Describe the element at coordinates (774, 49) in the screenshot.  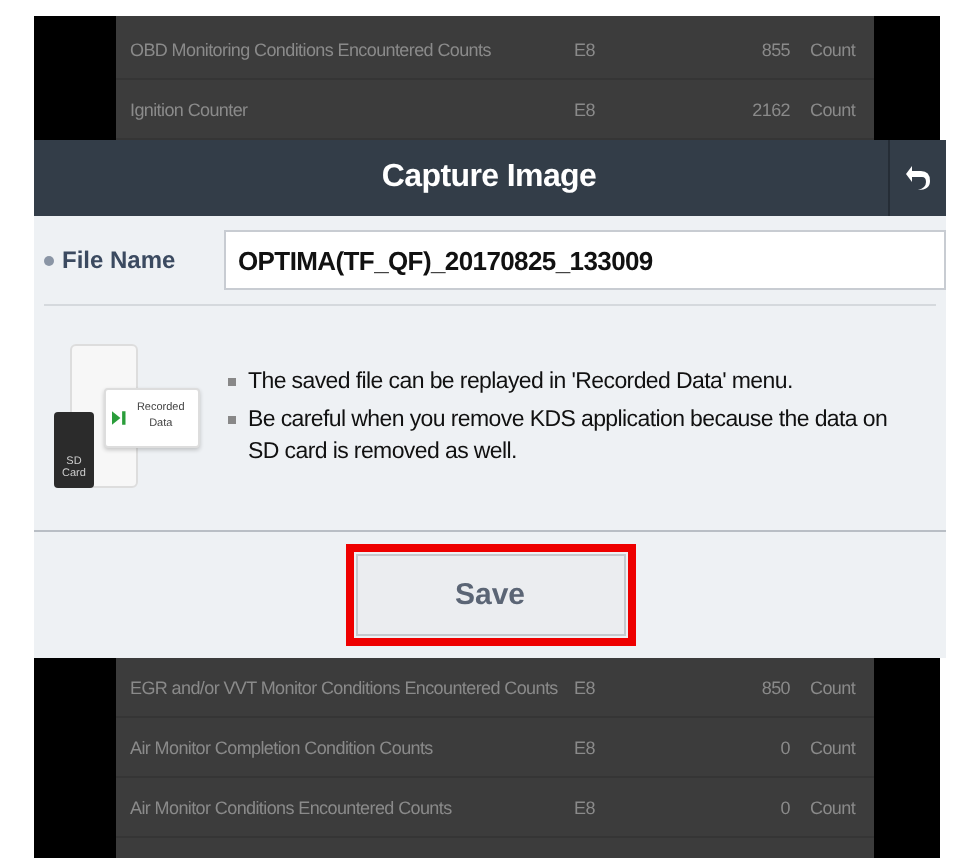
I see `parameter-value: 855` at that location.